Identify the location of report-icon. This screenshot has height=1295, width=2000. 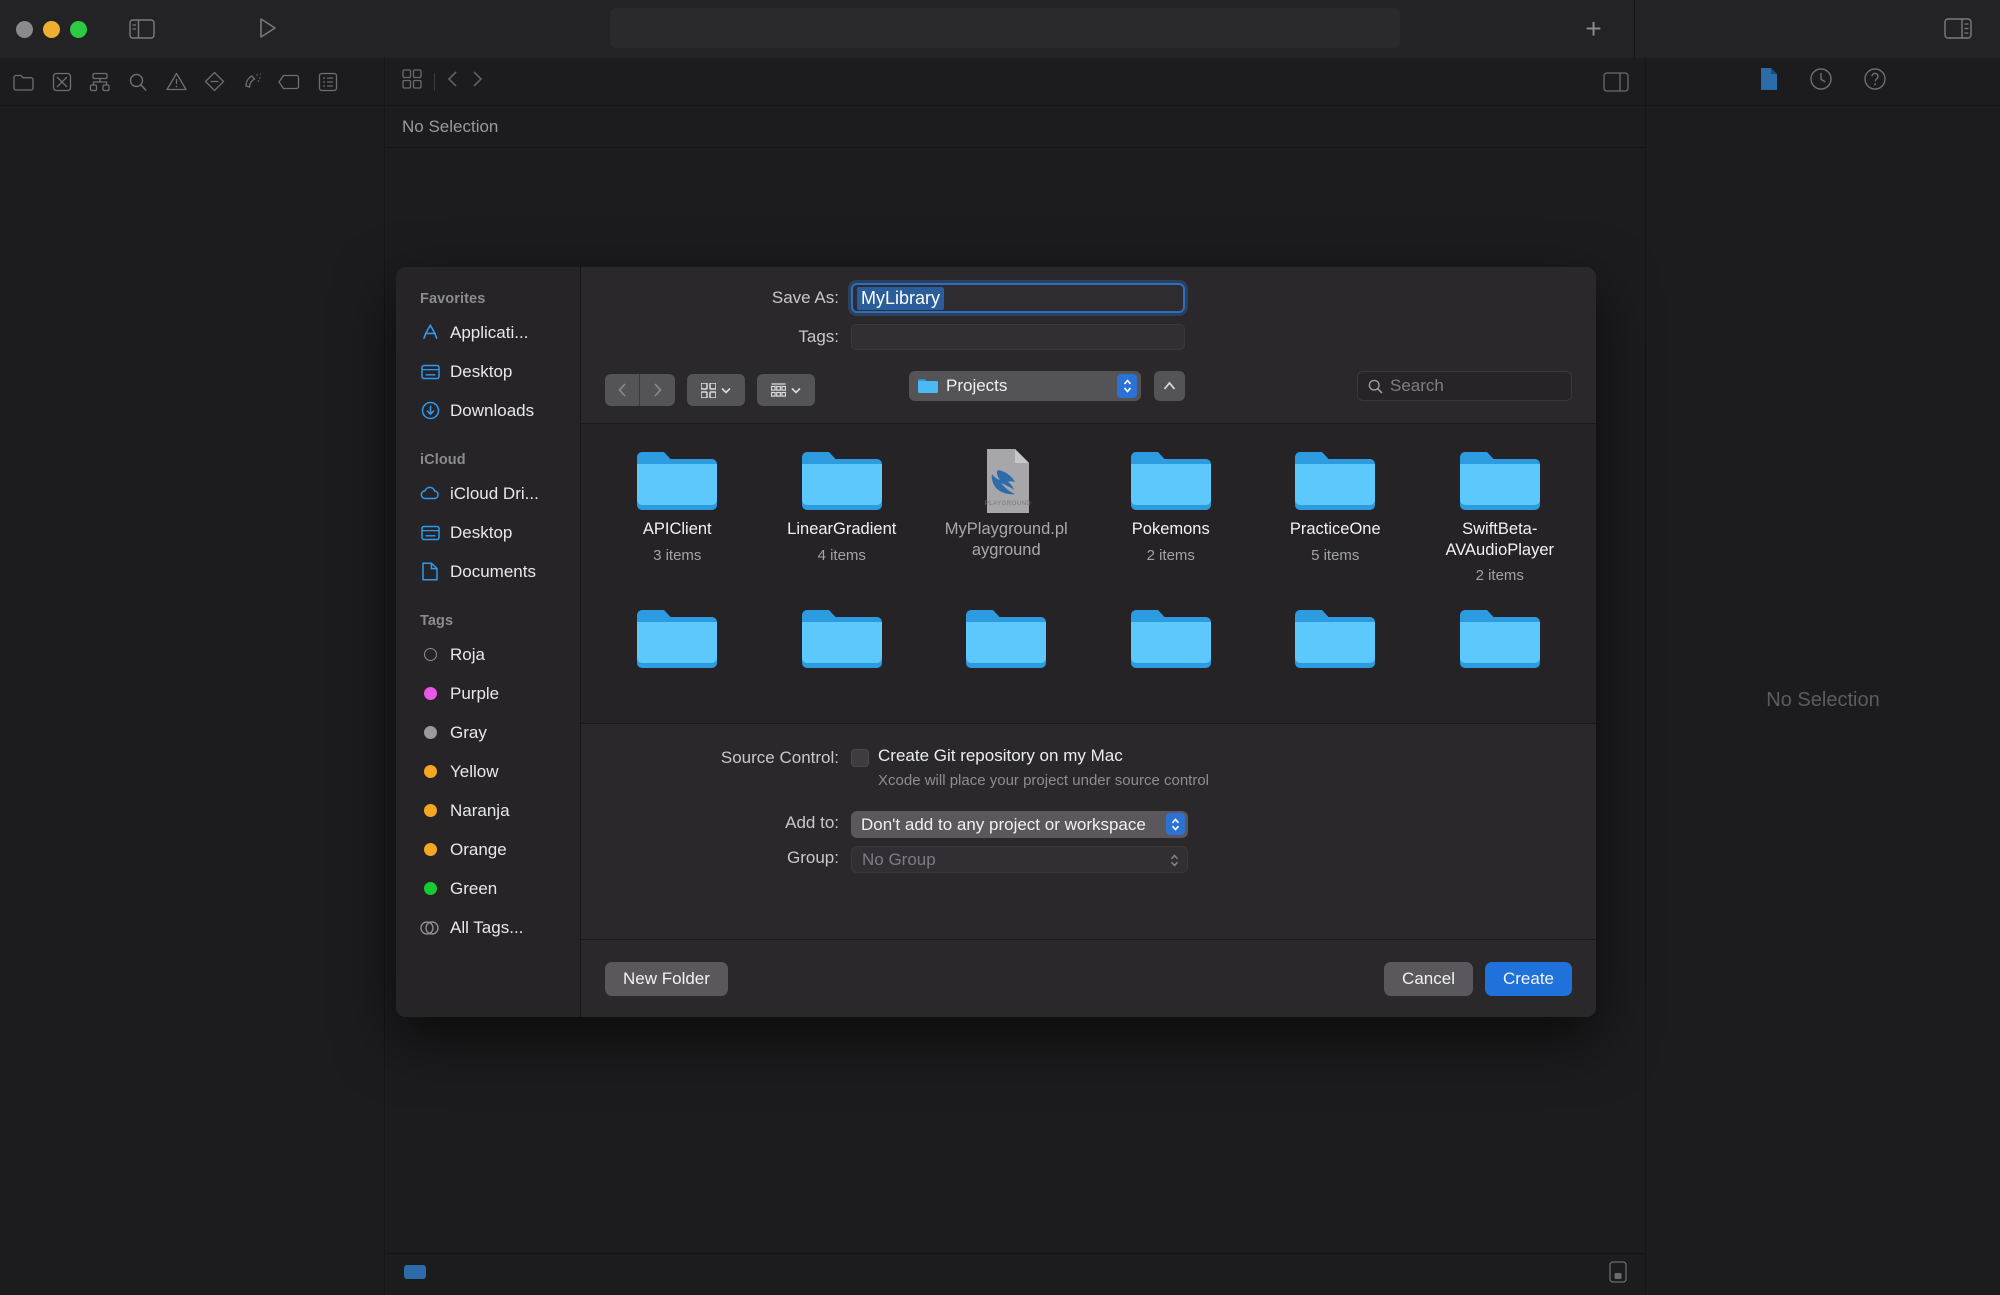
(328, 82).